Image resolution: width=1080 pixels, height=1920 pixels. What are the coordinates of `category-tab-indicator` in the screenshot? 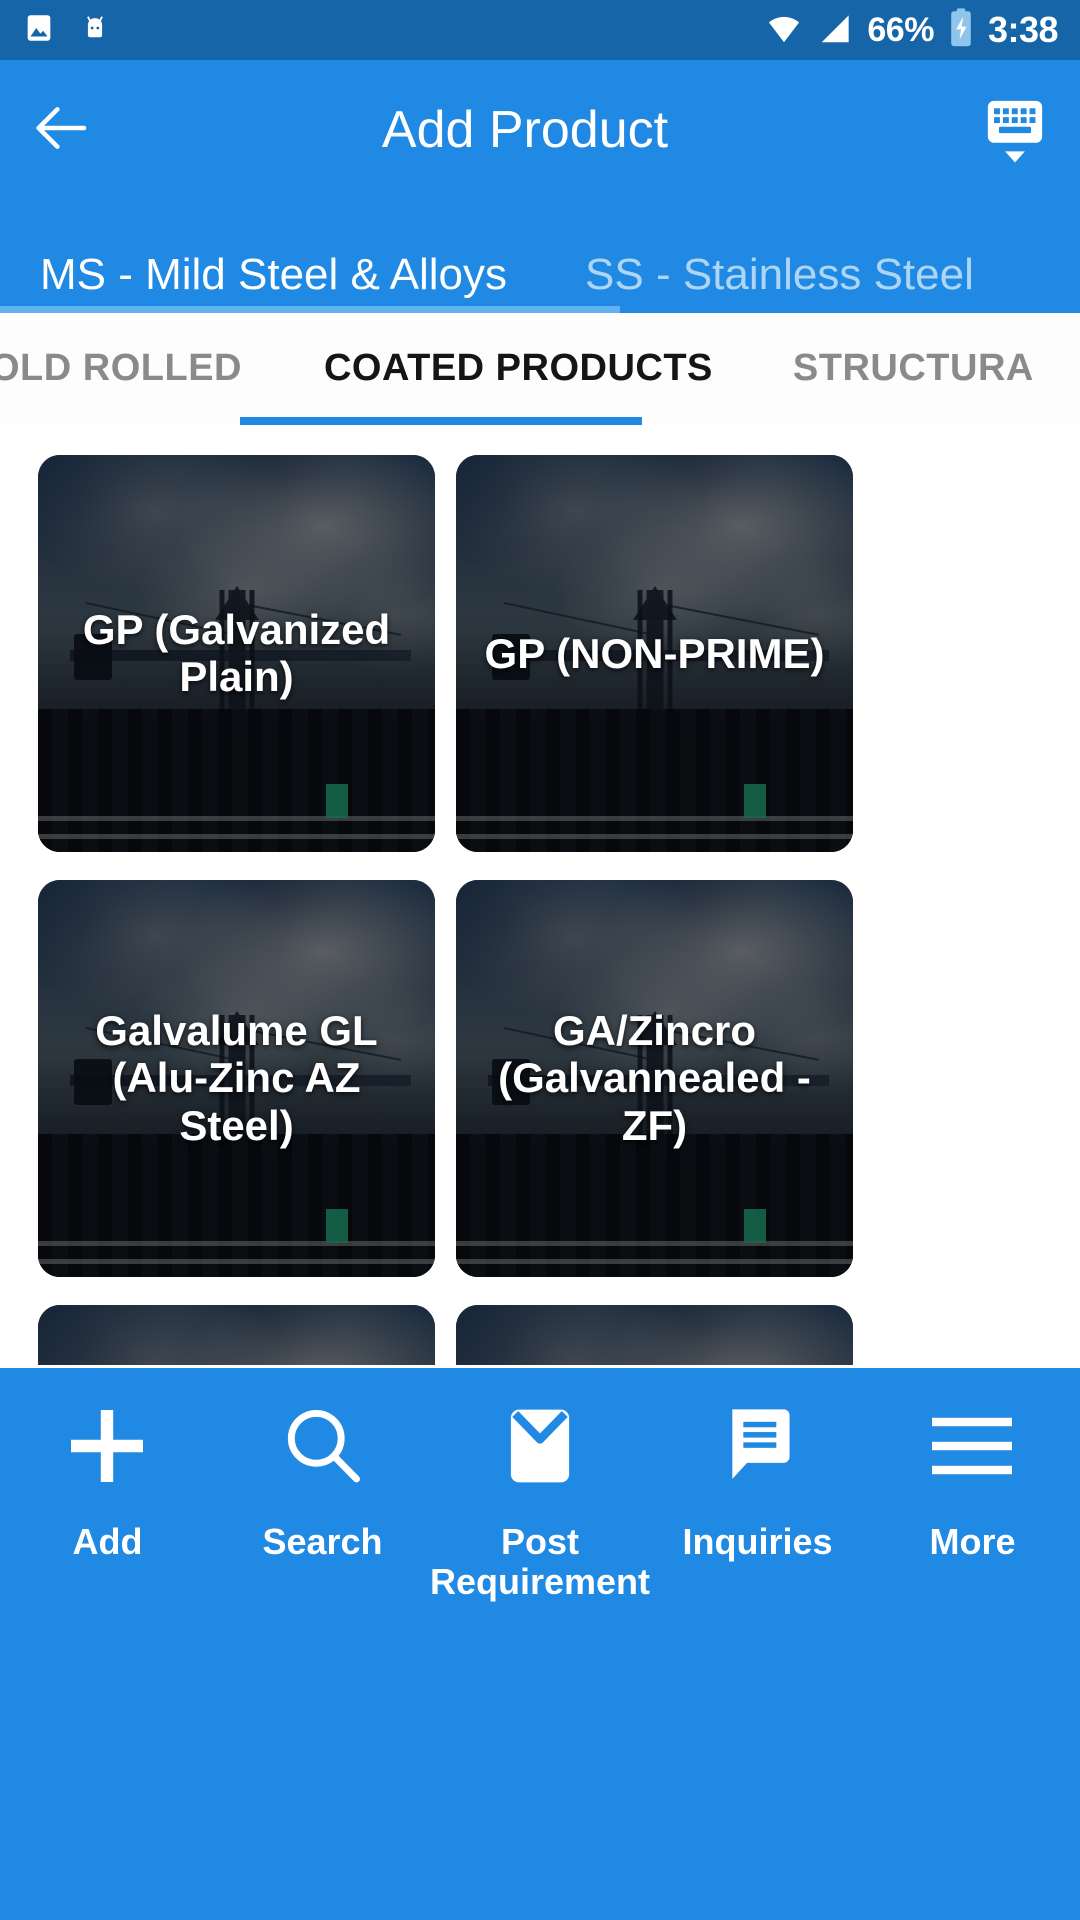 It's located at (310, 309).